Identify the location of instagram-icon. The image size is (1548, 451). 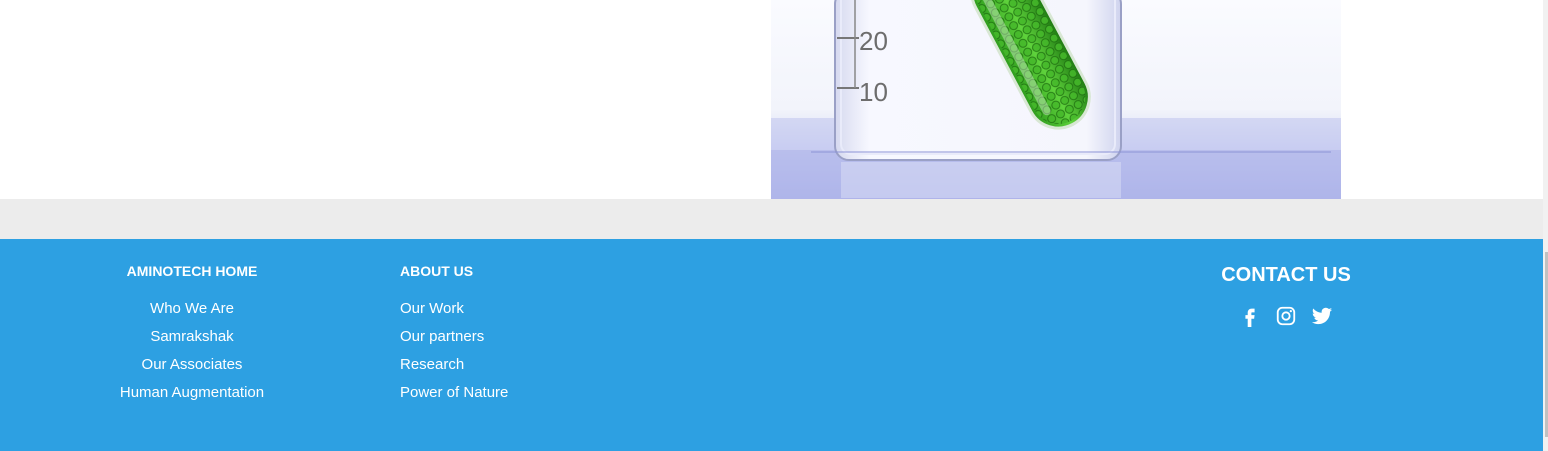
(1286, 316).